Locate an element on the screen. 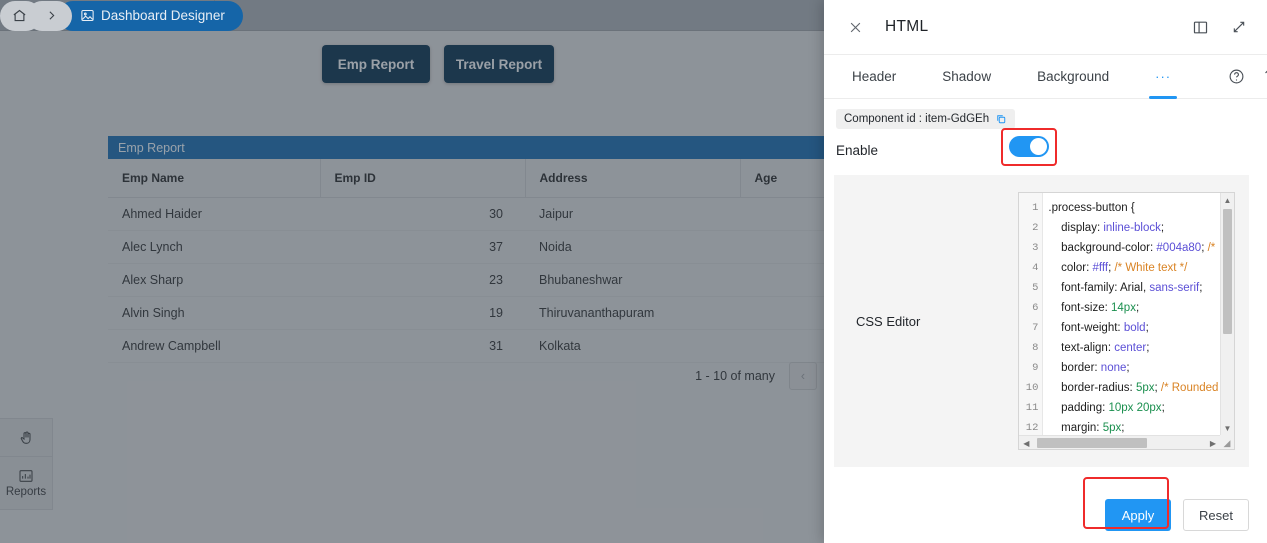  code-token: /* White text */ is located at coordinates (1151, 268).